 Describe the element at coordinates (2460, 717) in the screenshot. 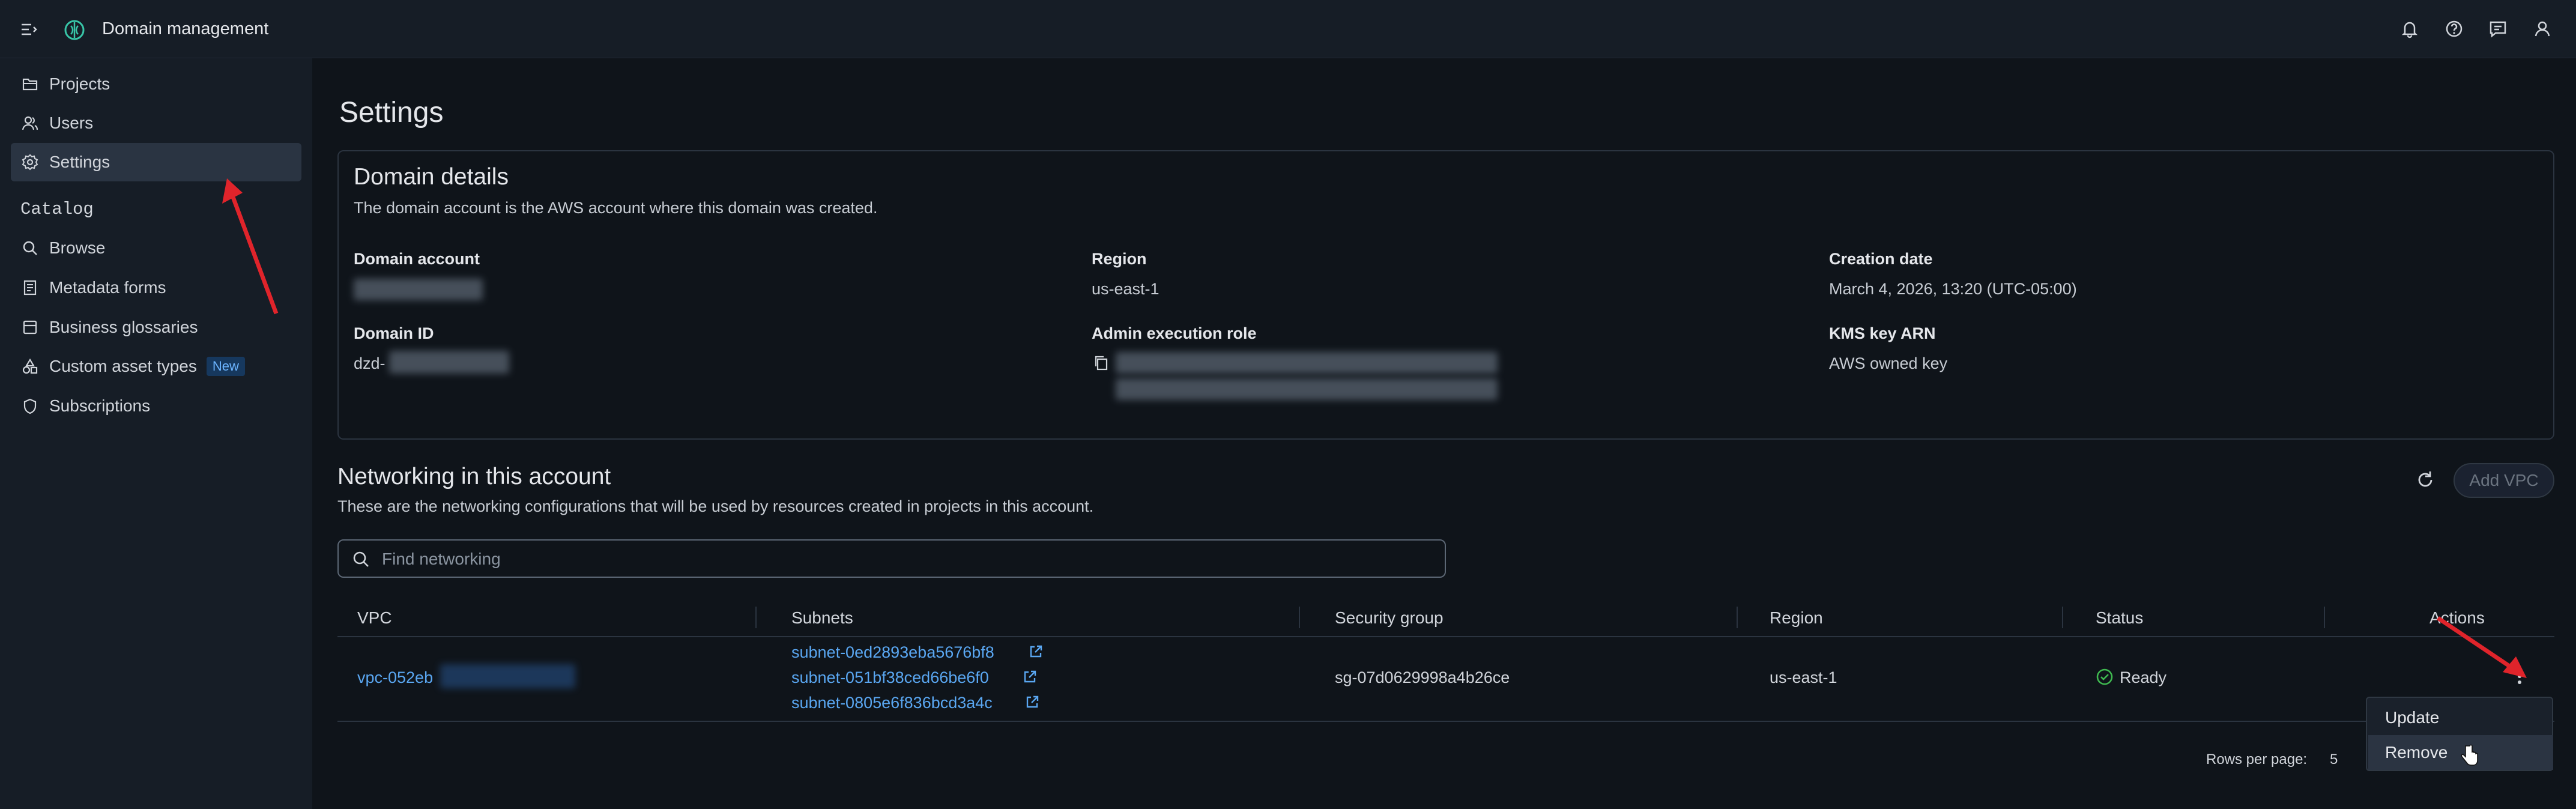

I see `menu-item-update: Update` at that location.